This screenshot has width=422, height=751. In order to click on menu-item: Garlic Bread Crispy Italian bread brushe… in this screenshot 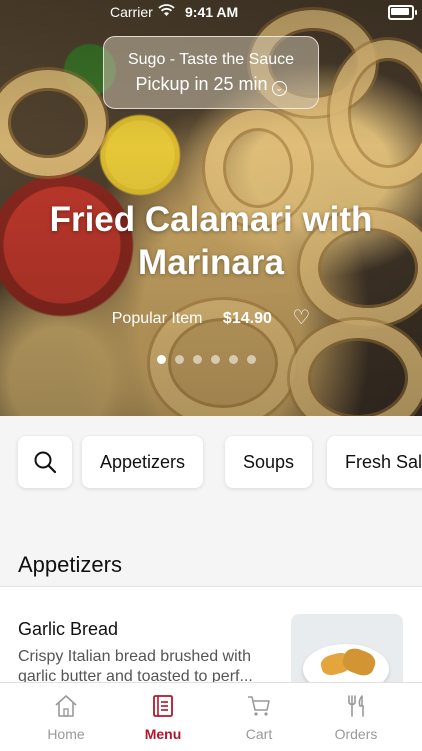, I will do `click(211, 634)`.